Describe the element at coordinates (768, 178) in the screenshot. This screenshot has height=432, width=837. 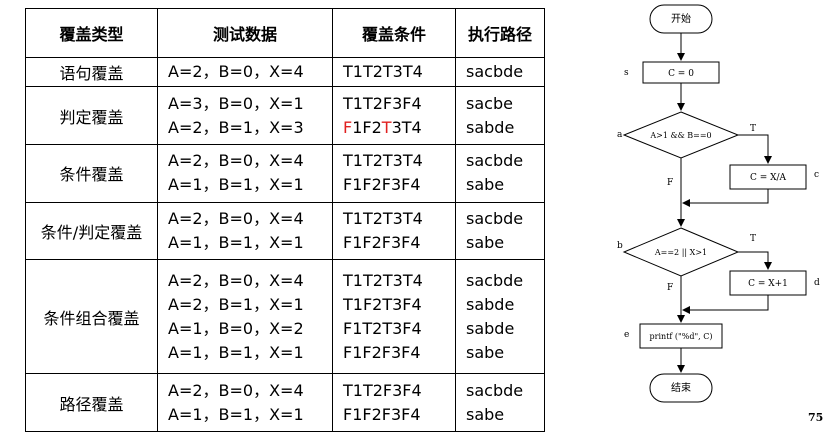
I see `node-c-text: C = X/A` at that location.